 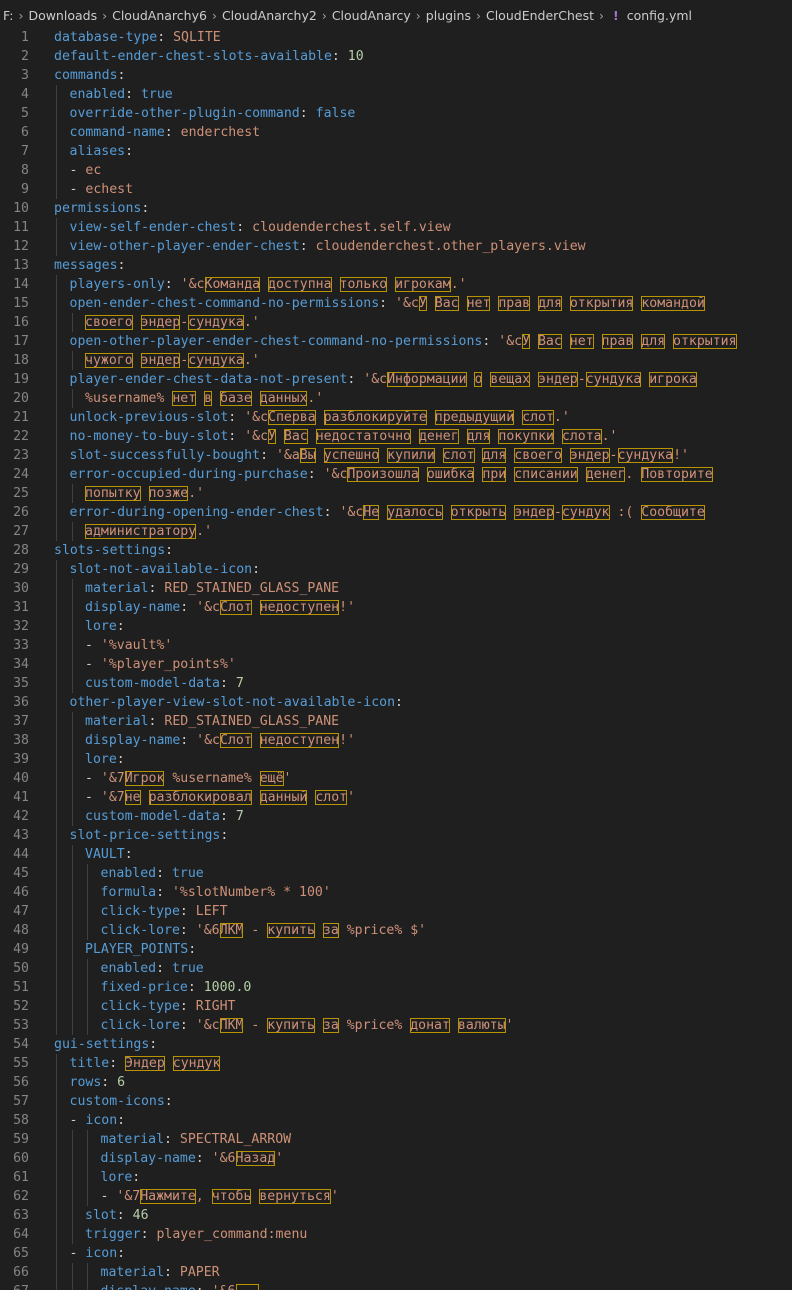 What do you see at coordinates (239, 683) in the screenshot?
I see `code-token: 7` at bounding box center [239, 683].